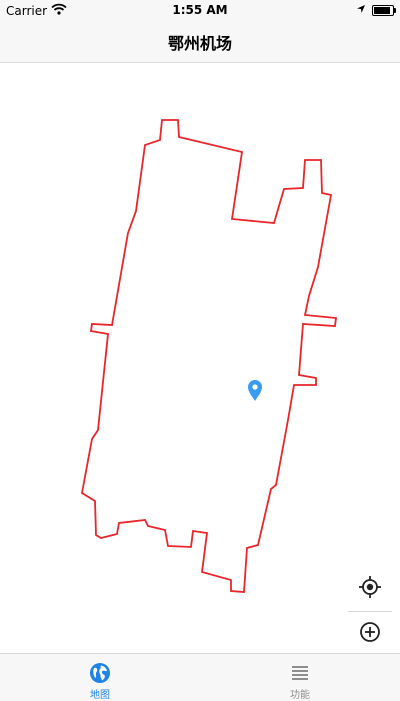 This screenshot has width=400, height=701. What do you see at coordinates (361, 10) in the screenshot?
I see `location-arrow-icon` at bounding box center [361, 10].